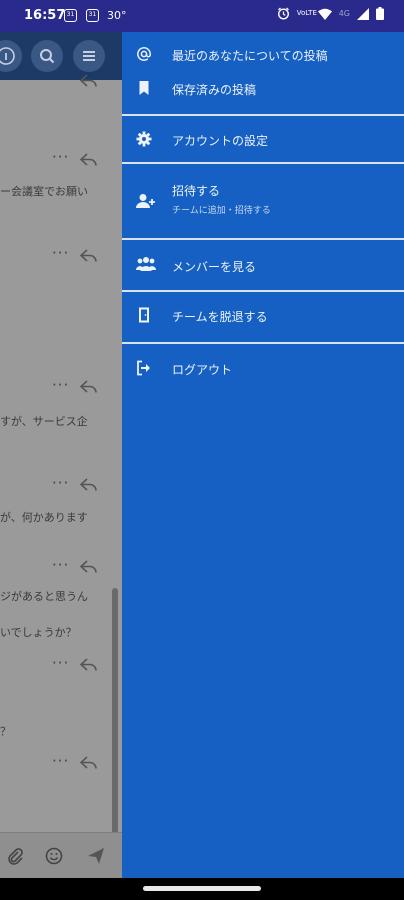 The image size is (404, 900). Describe the element at coordinates (54, 856) in the screenshot. I see `emoji-icon` at that location.